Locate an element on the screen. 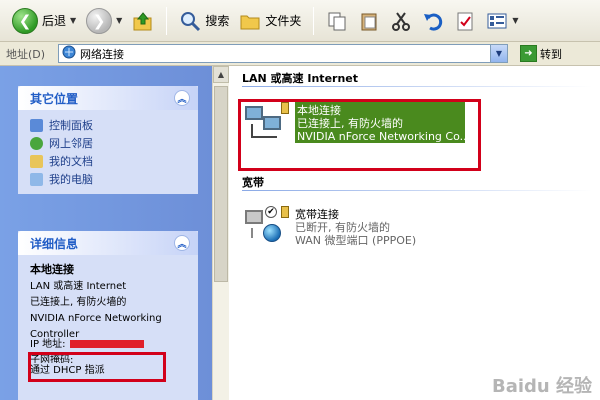 This screenshot has height=400, width=600. folder-icon is located at coordinates (250, 21).